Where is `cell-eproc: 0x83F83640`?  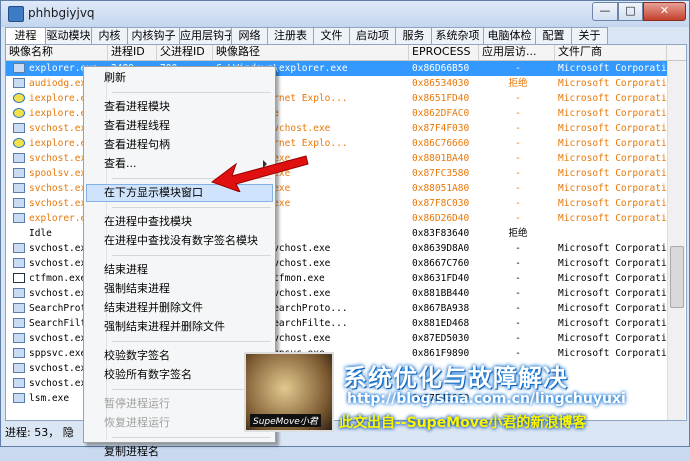 cell-eproc: 0x83F83640 is located at coordinates (441, 233).